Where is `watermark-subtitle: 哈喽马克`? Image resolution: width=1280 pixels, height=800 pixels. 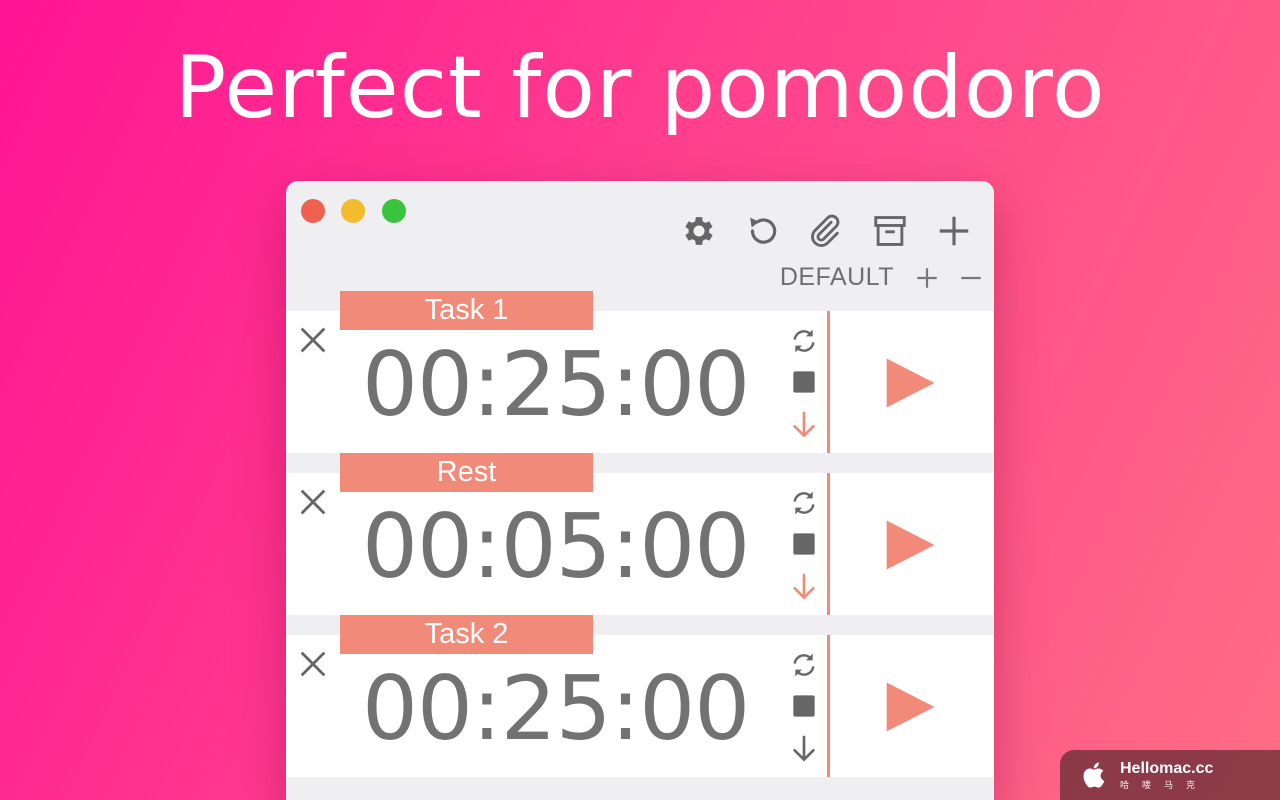 watermark-subtitle: 哈喽马克 is located at coordinates (1164, 784).